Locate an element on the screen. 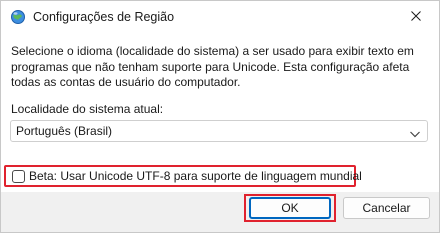 The width and height of the screenshot is (440, 240). system-locale-select: Português (Brasil) is located at coordinates (219, 131).